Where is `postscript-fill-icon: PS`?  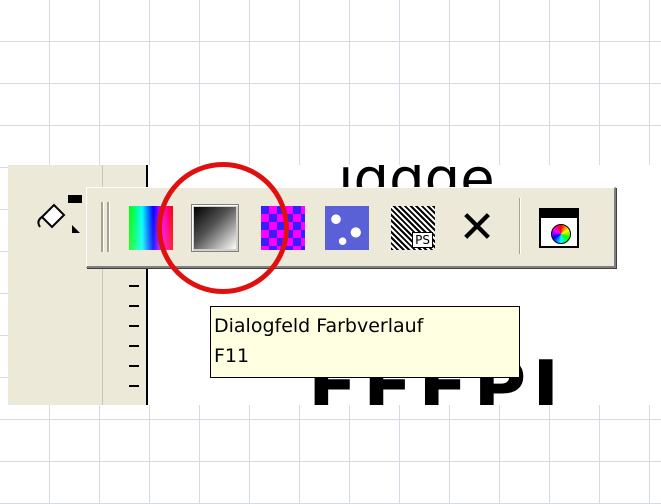
postscript-fill-icon: PS is located at coordinates (413, 228).